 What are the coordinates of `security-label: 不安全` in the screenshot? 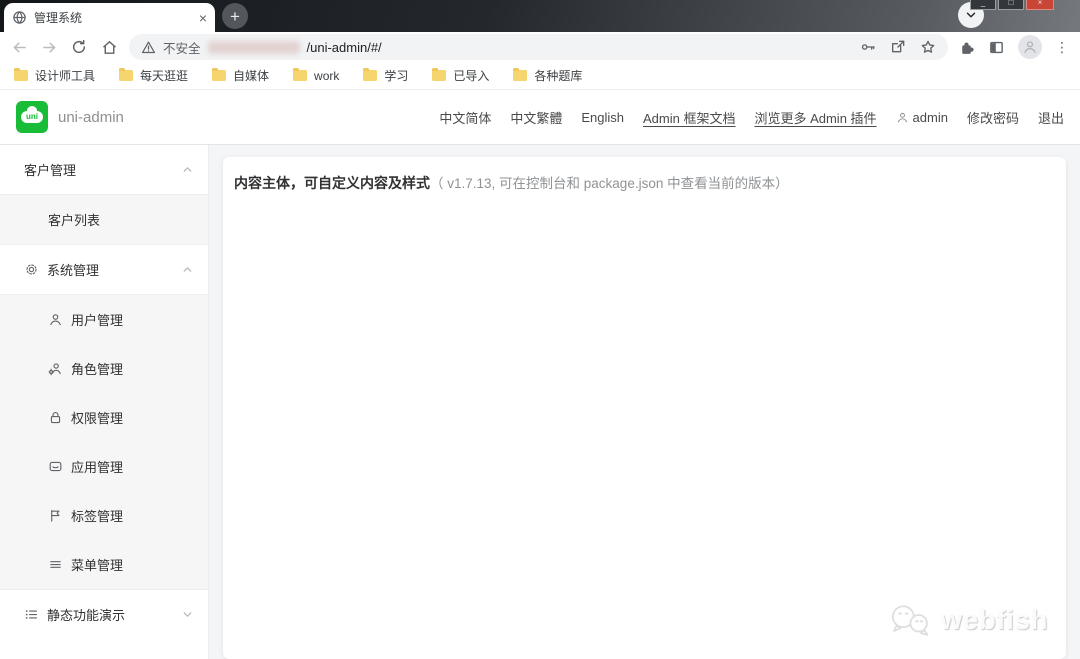 It's located at (182, 47).